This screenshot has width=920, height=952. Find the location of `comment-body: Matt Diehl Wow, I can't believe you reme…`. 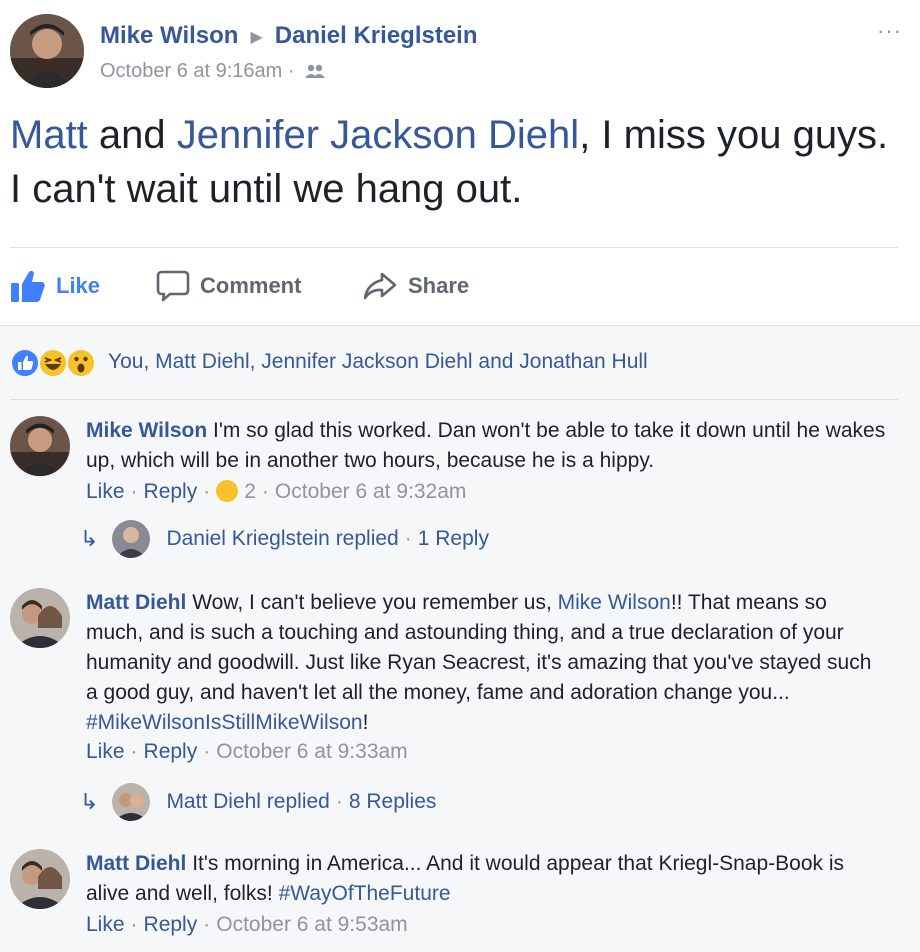

comment-body: Matt Diehl Wow, I can't believe you reme… is located at coordinates (486, 663).